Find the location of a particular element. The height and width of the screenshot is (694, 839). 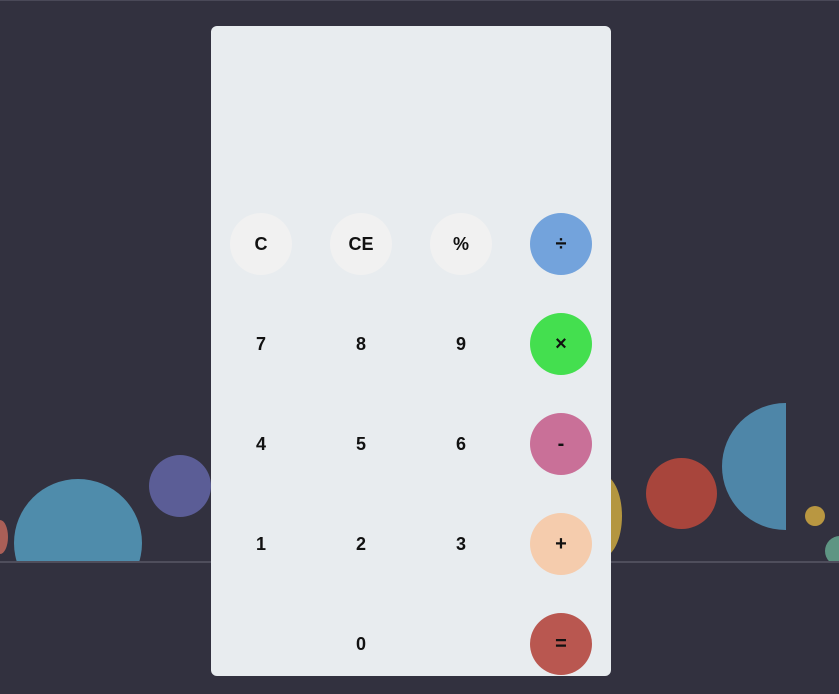

digit-4-button: 4 is located at coordinates (261, 444).